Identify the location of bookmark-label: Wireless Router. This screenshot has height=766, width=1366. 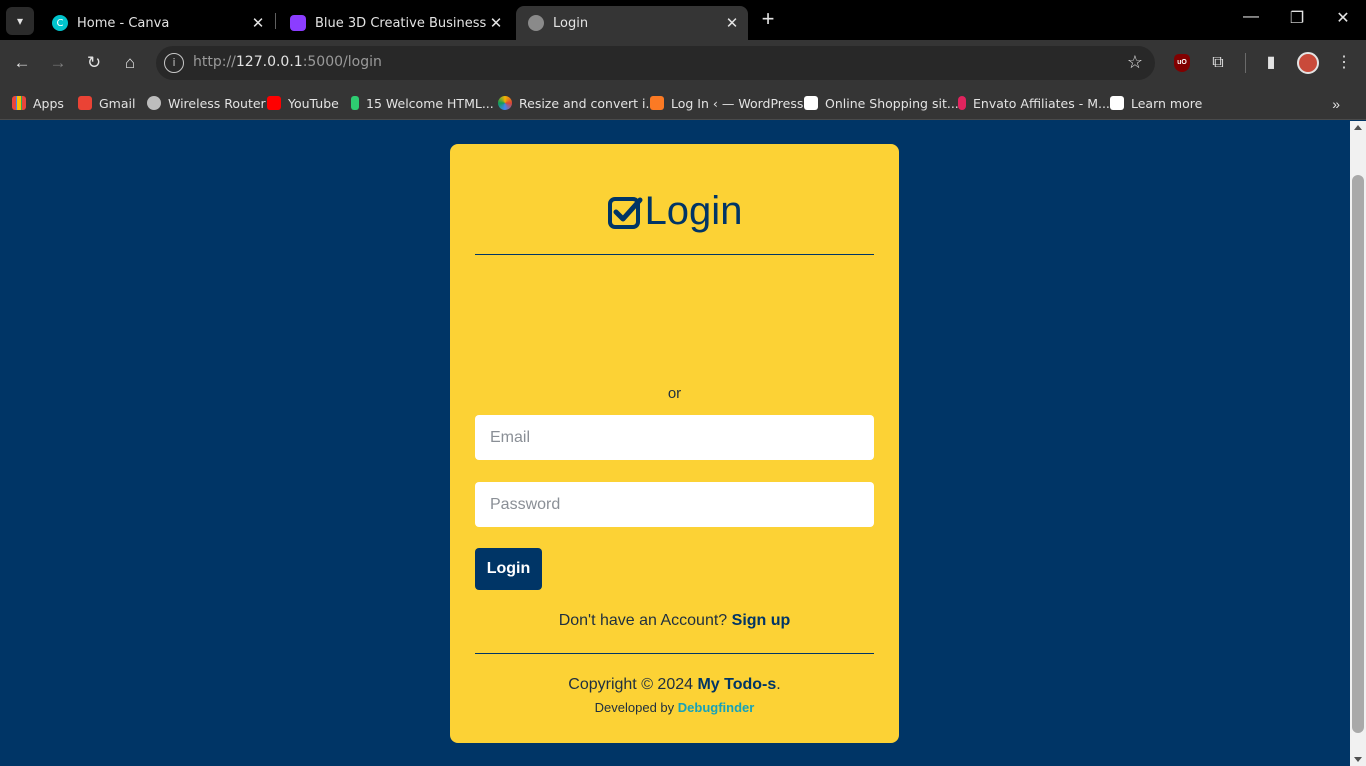
(217, 103).